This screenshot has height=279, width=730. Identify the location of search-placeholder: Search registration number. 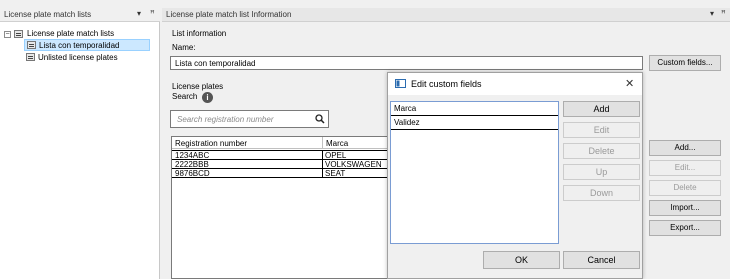
(225, 119).